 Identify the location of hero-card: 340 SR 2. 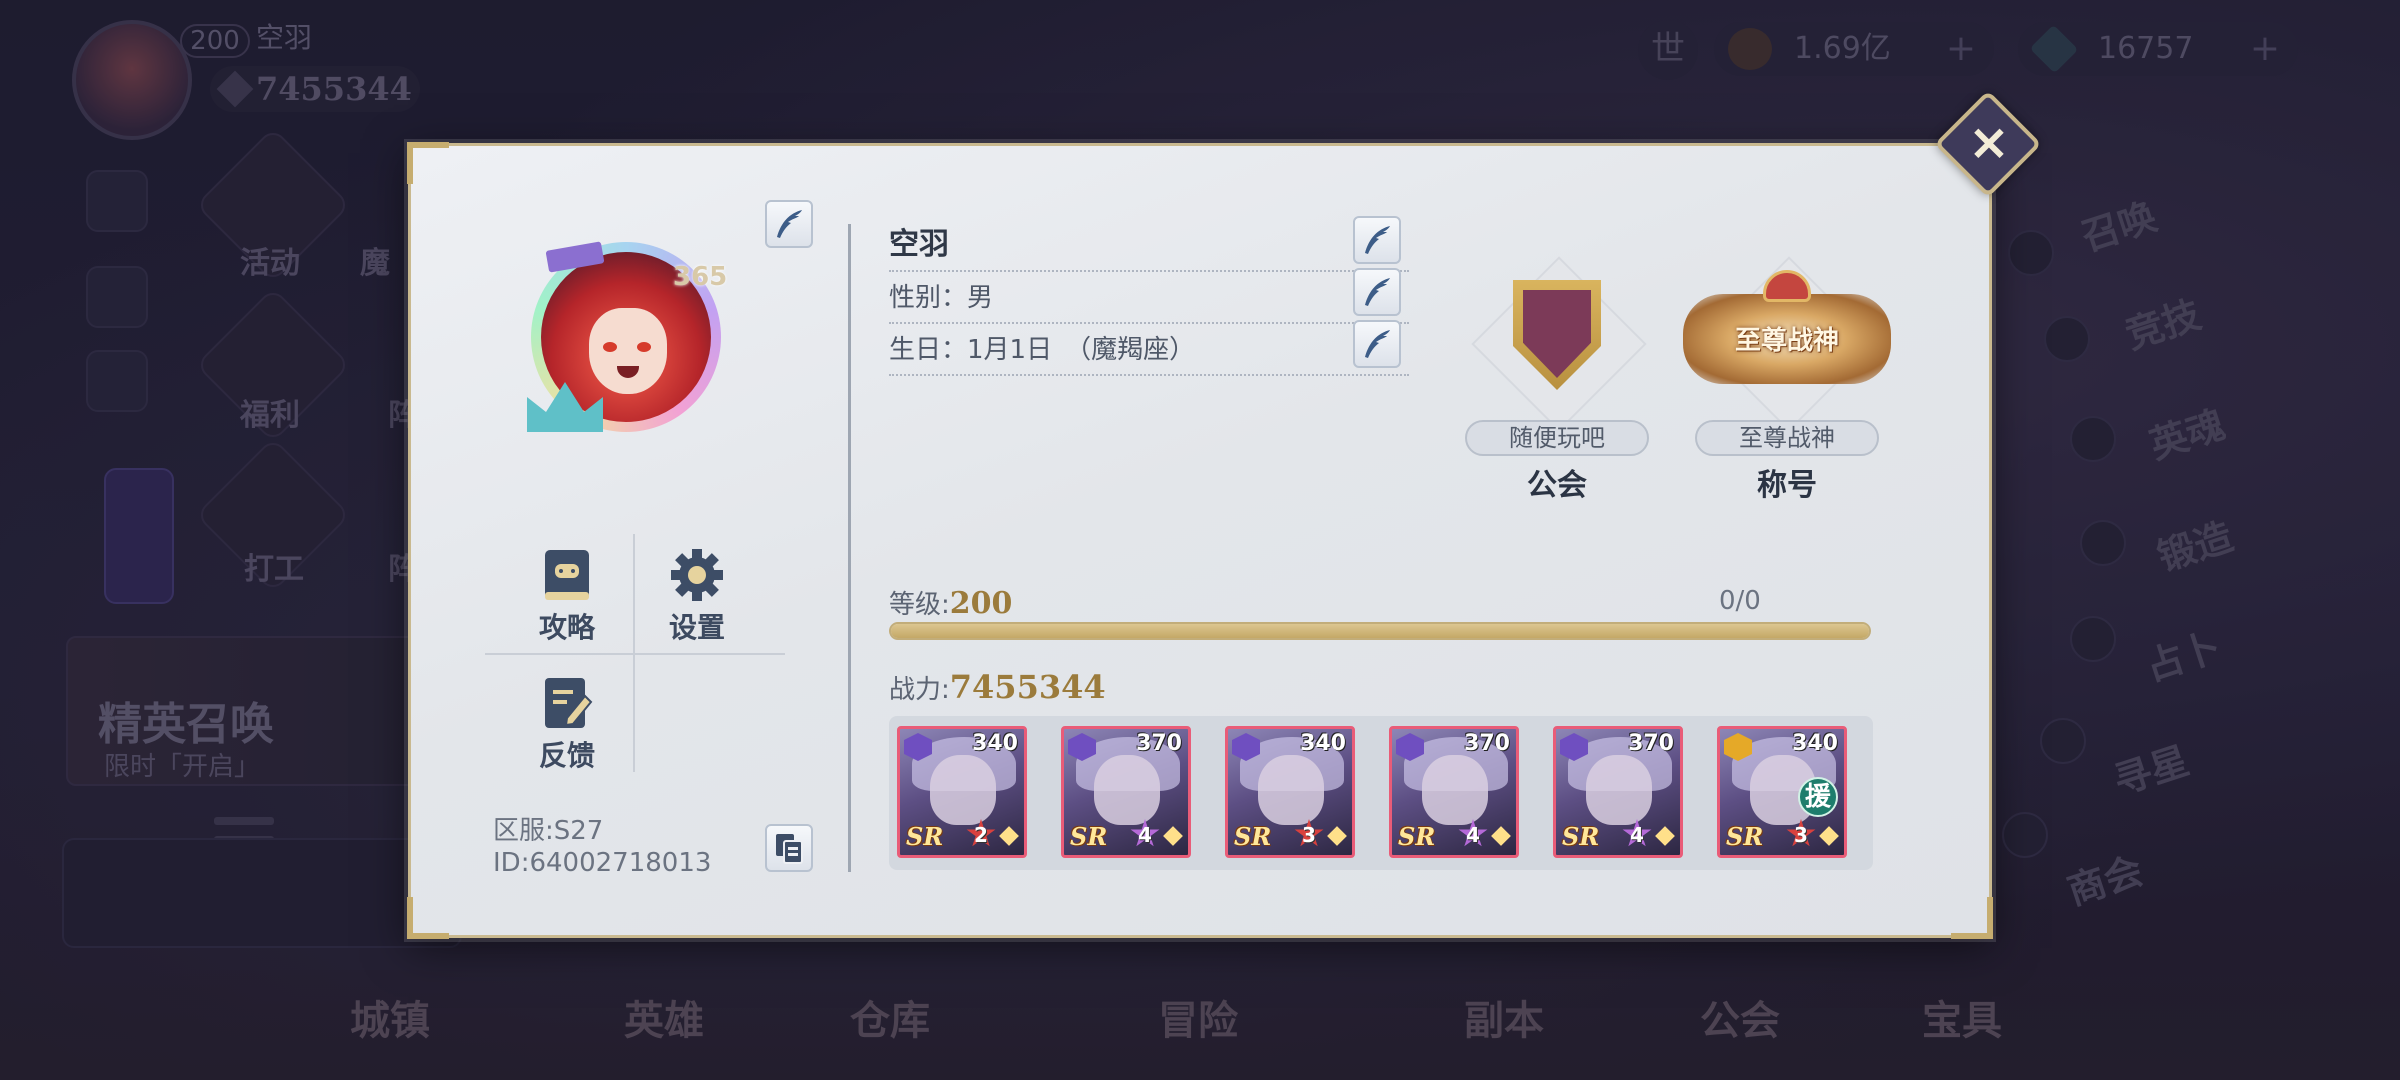
(962, 792).